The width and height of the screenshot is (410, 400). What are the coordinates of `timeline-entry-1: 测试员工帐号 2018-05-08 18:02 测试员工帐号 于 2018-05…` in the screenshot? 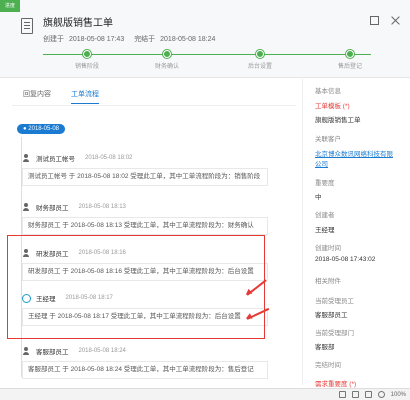 It's located at (145, 169).